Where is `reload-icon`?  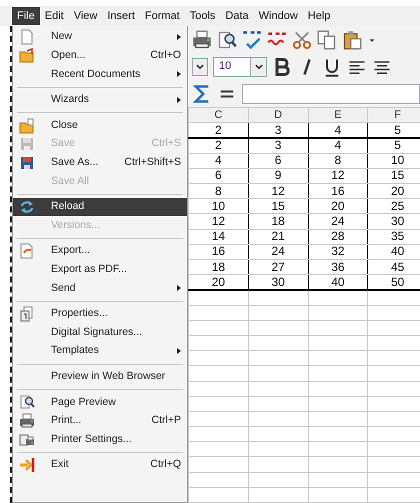 reload-icon is located at coordinates (27, 207).